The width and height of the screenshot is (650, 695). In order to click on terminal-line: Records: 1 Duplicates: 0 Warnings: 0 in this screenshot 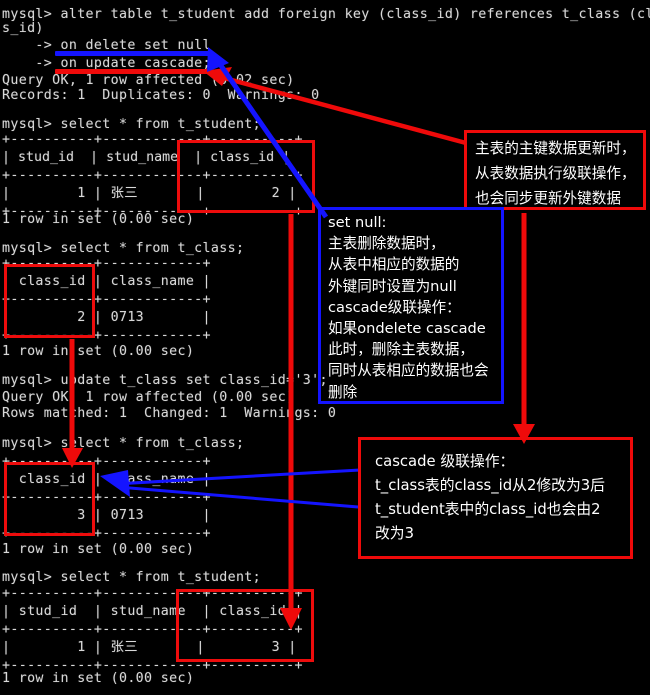, I will do `click(161, 95)`.